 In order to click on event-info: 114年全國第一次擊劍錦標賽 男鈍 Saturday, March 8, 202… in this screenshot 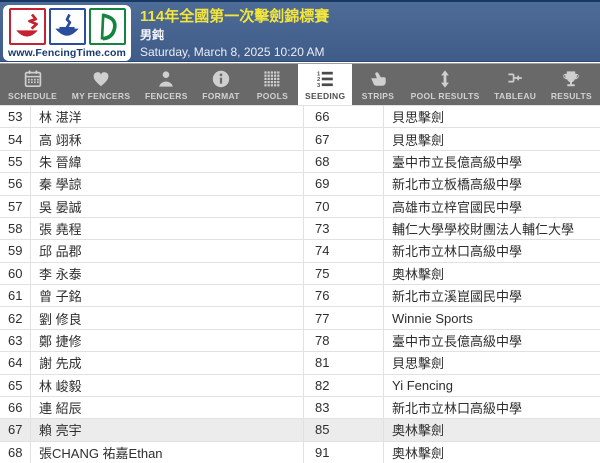, I will do `click(234, 33)`.